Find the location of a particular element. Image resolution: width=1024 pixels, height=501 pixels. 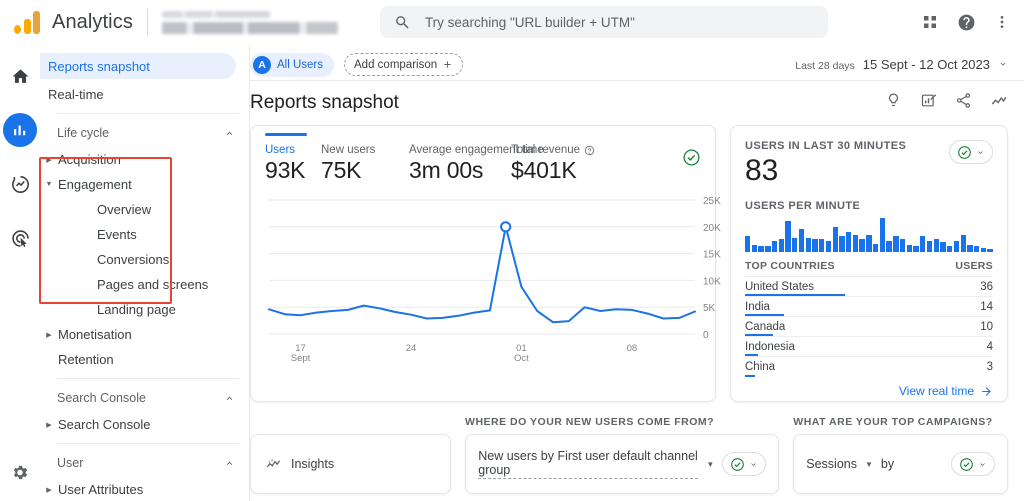

users-per-minute-bar-chart is located at coordinates (869, 235).